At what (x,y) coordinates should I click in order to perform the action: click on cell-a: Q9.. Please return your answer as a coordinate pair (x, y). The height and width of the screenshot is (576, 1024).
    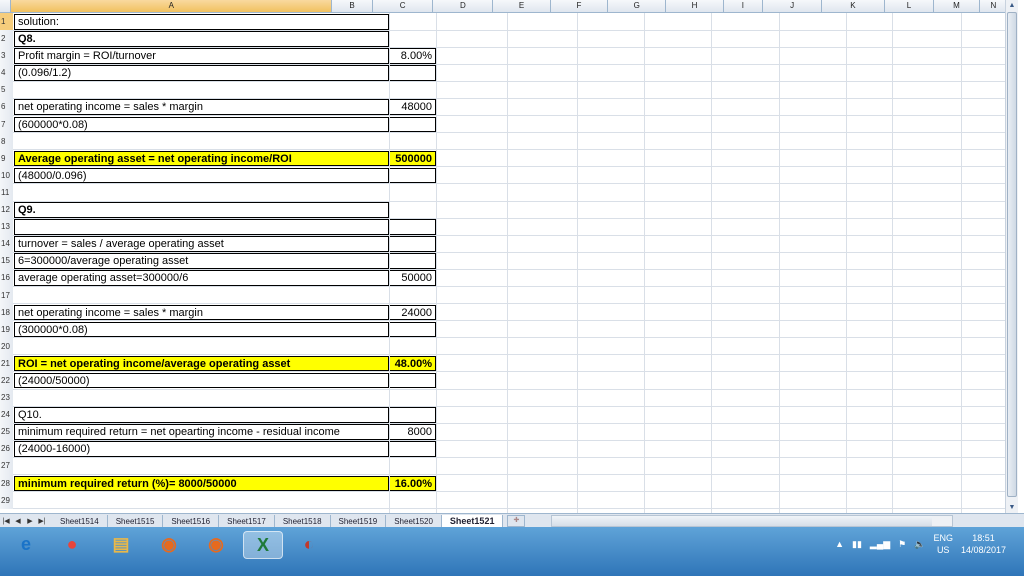
    Looking at the image, I should click on (201, 210).